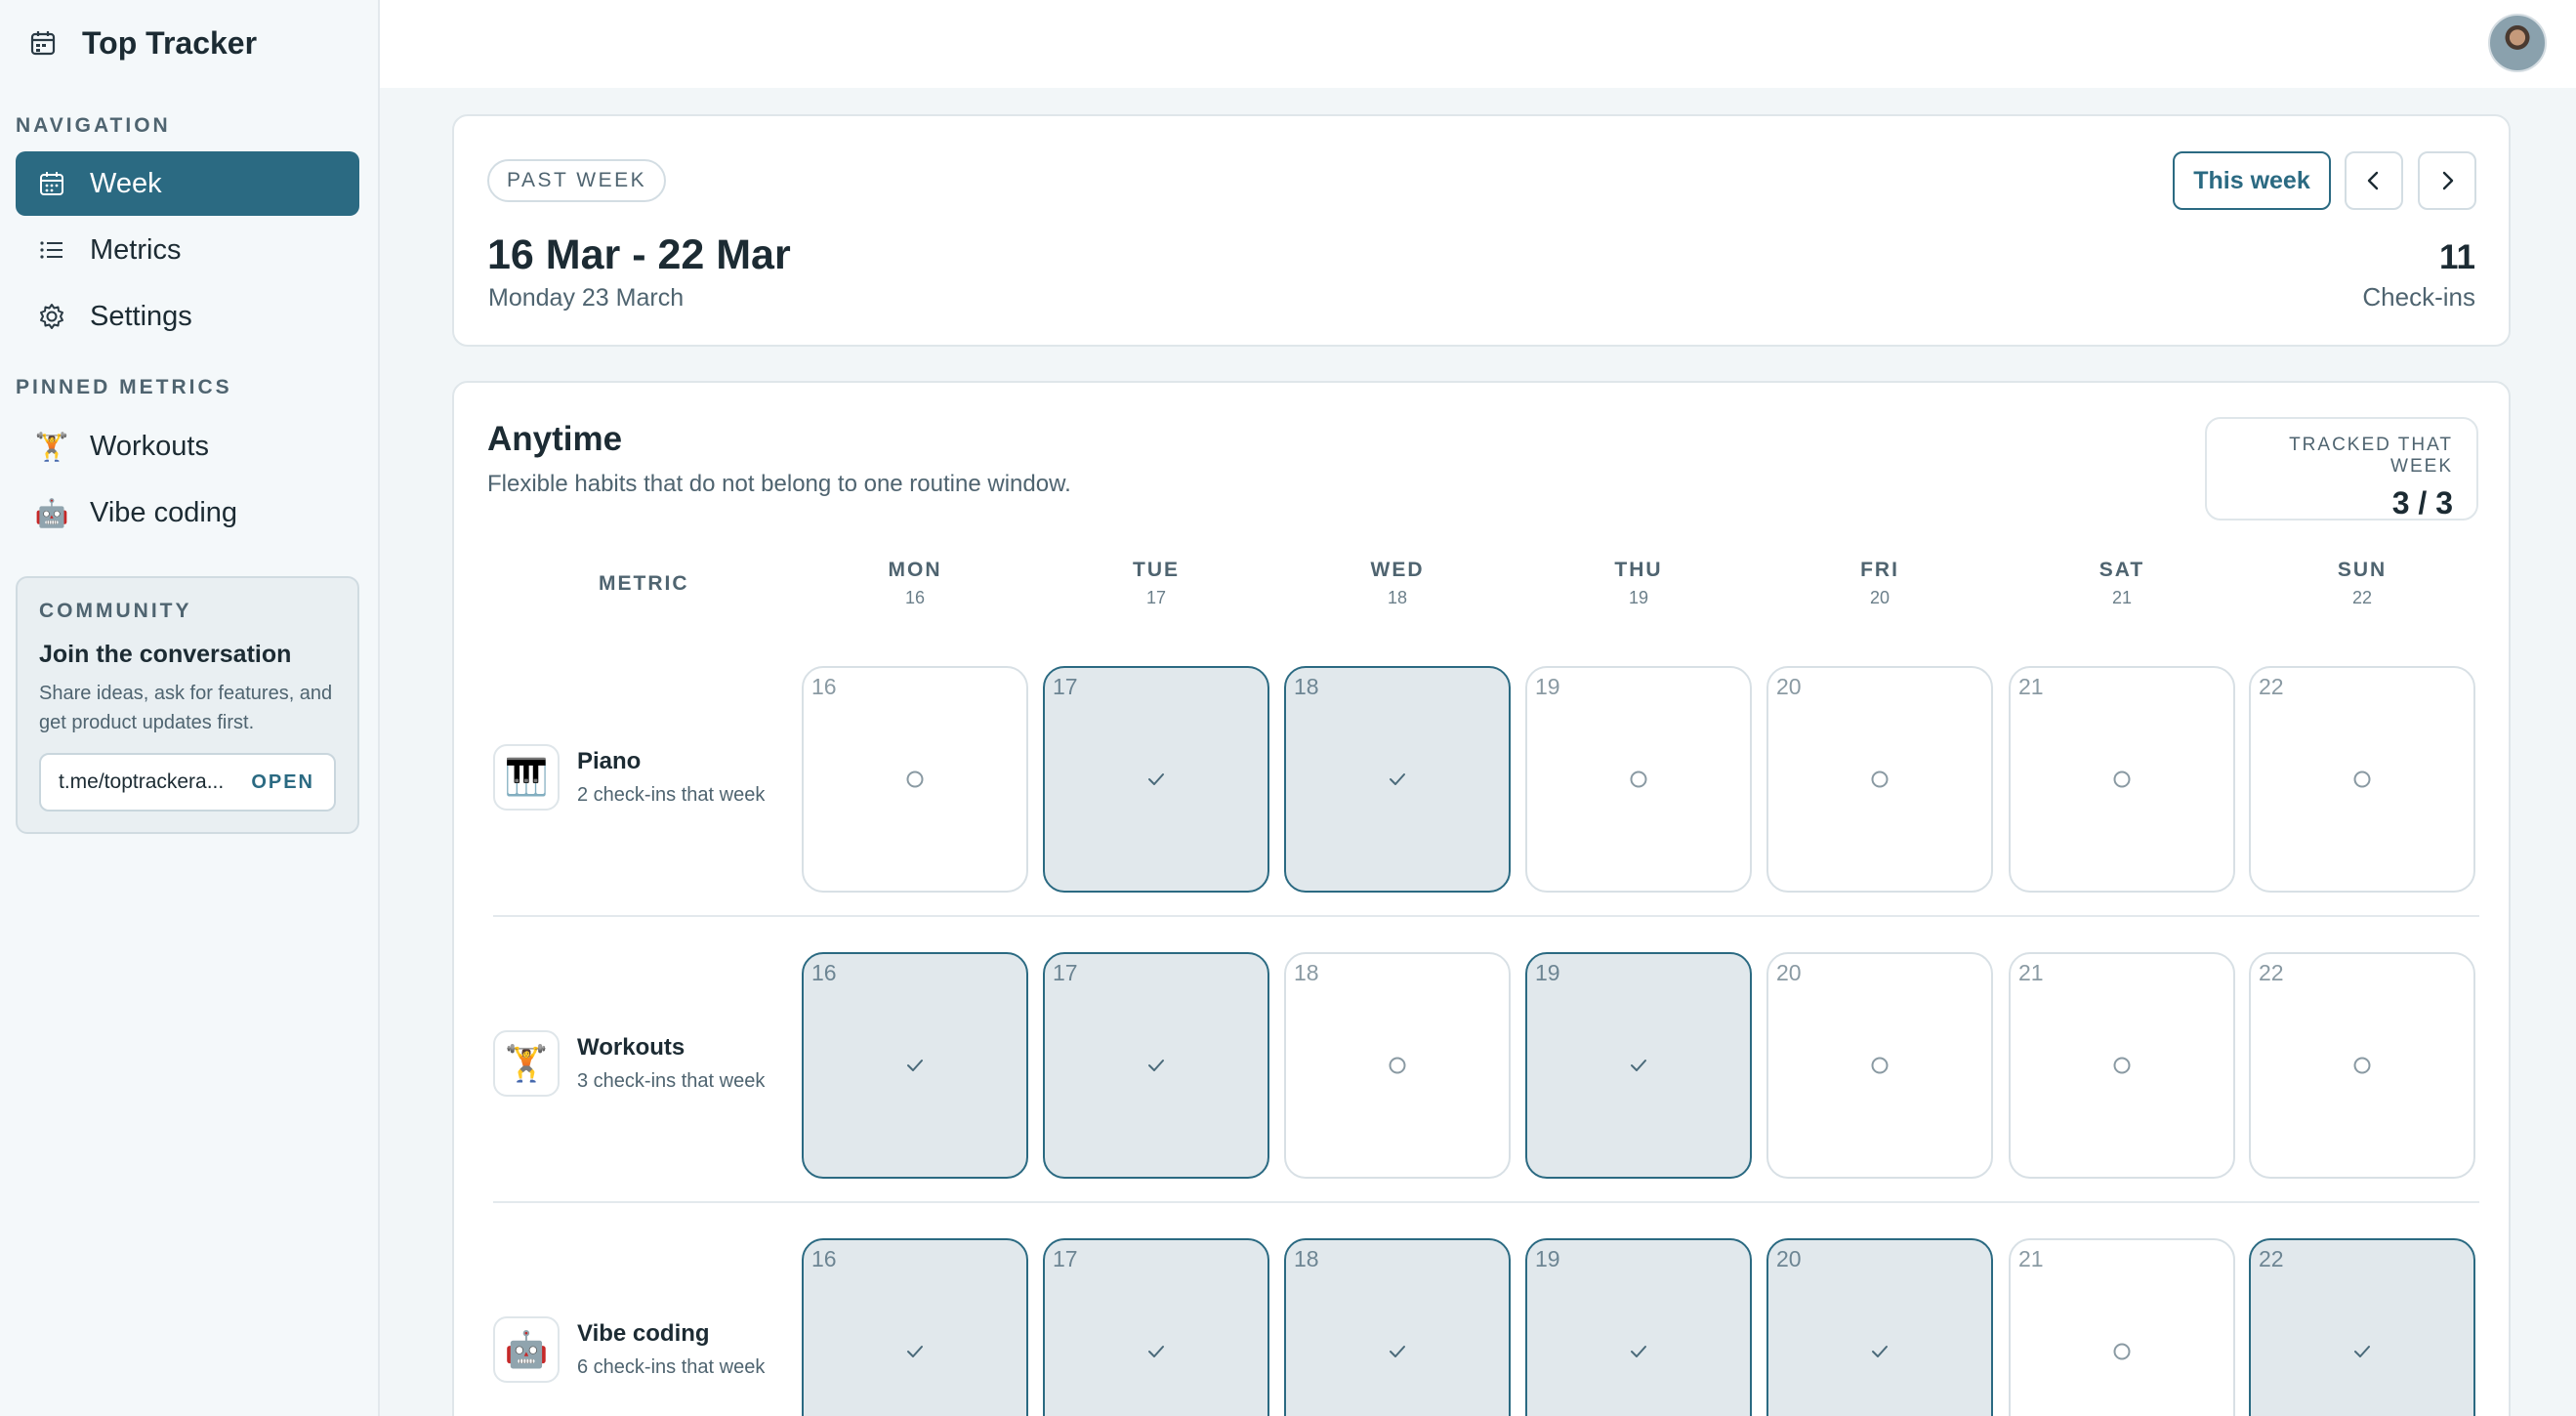 The image size is (2576, 1416). I want to click on day-date: 16, so click(915, 597).